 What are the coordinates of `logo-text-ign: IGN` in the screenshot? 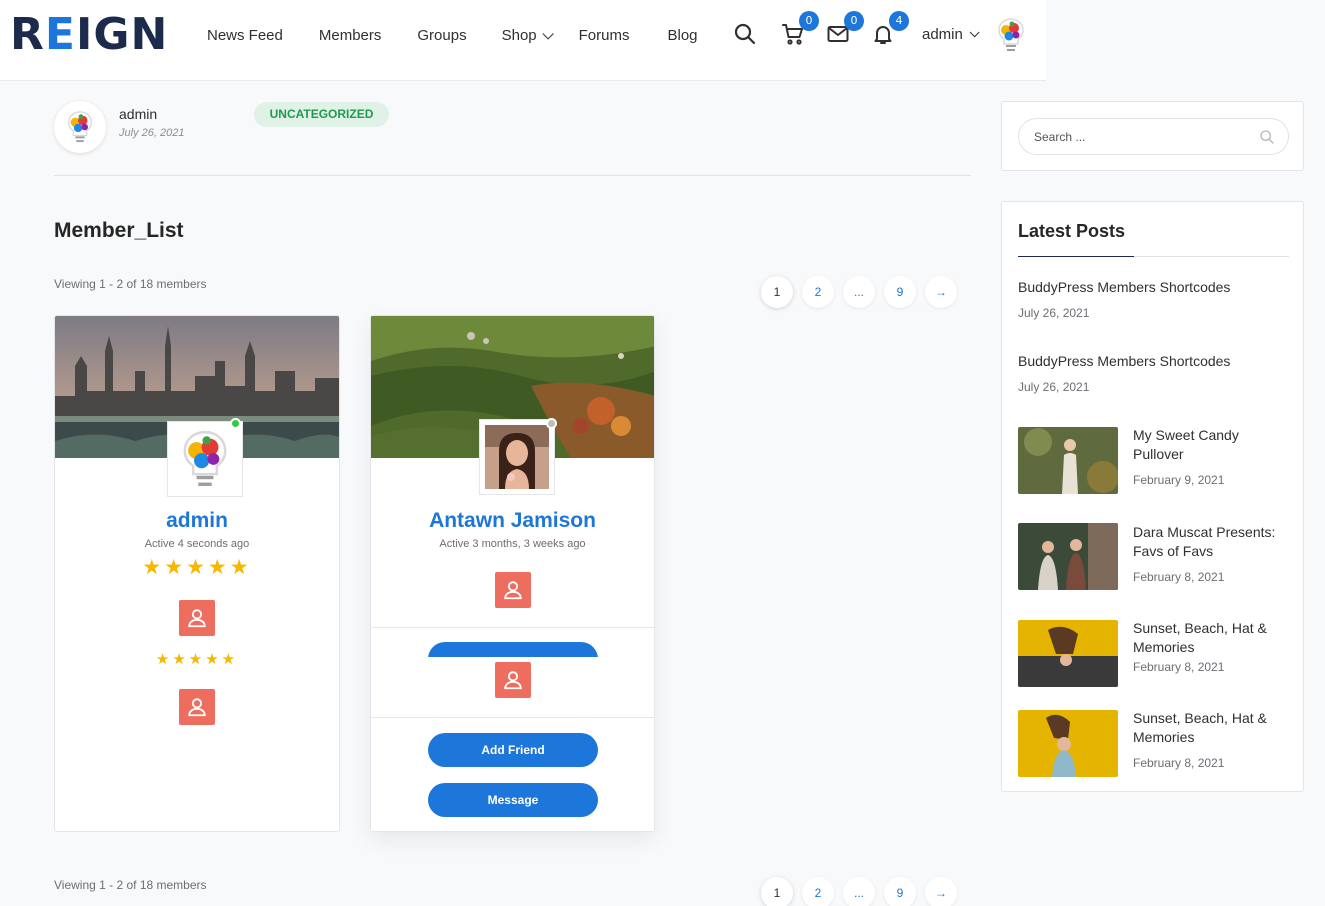 It's located at (122, 34).